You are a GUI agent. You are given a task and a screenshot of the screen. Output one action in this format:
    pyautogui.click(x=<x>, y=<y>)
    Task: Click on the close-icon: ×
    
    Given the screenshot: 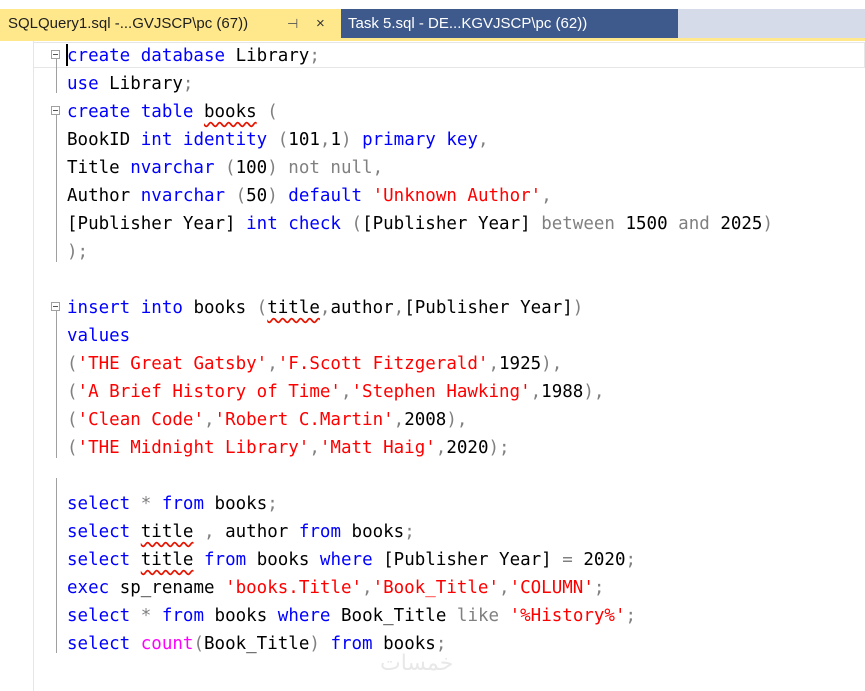 What is the action you would take?
    pyautogui.click(x=320, y=23)
    